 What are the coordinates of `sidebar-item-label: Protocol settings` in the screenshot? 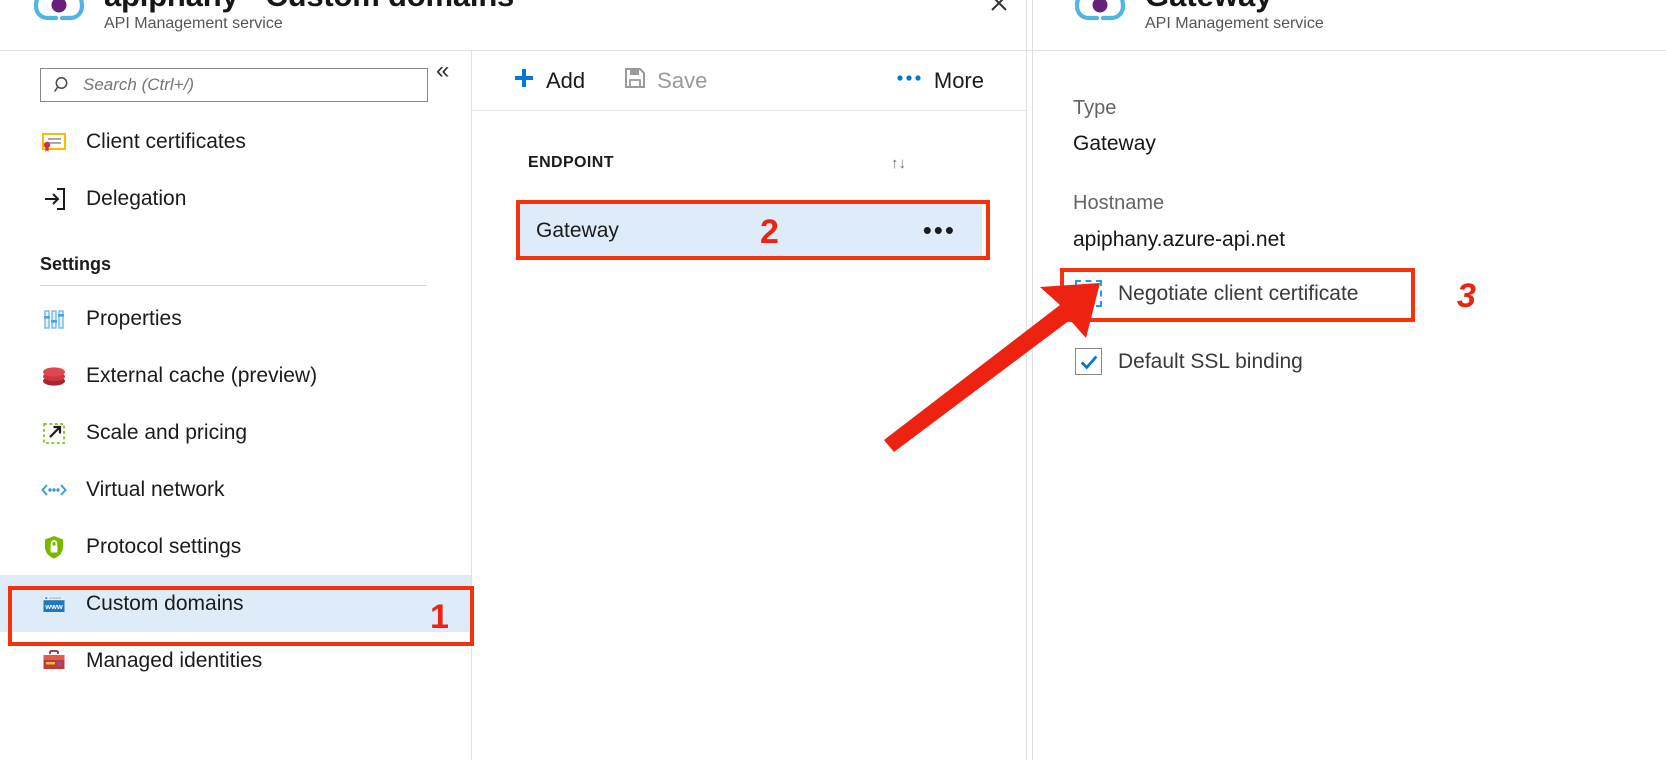 It's located at (164, 546).